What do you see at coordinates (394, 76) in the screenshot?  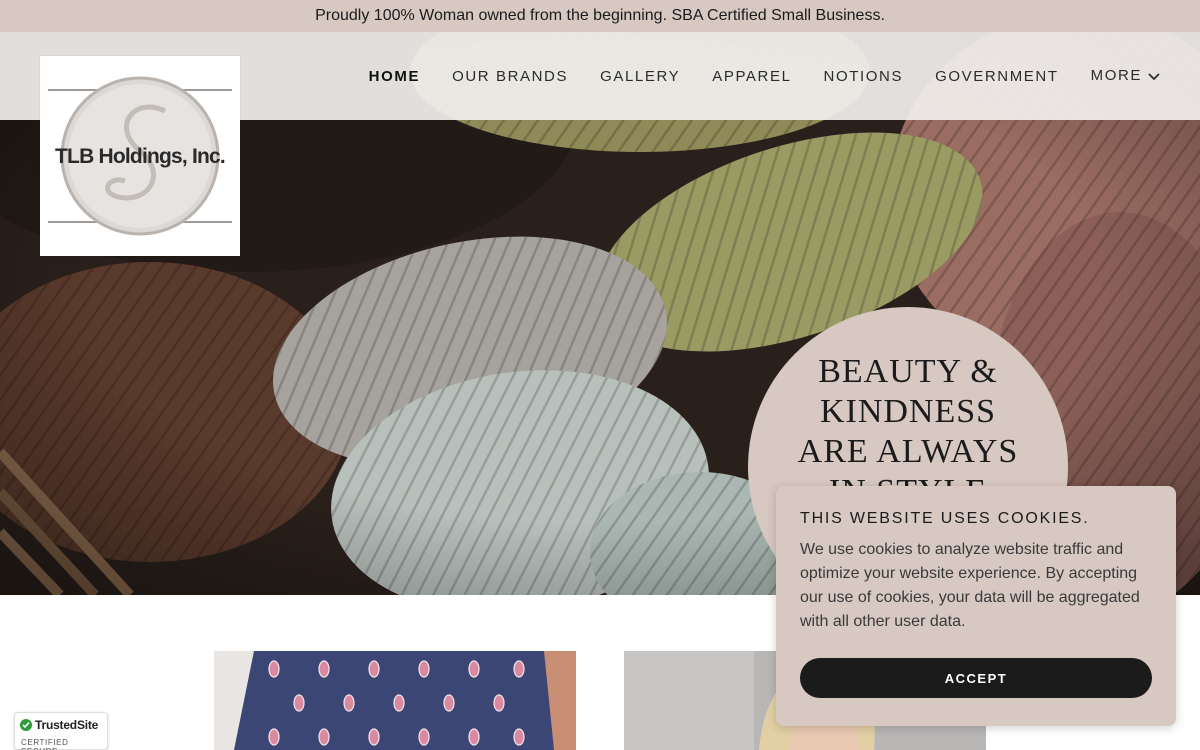 I see `nav-home: HOME` at bounding box center [394, 76].